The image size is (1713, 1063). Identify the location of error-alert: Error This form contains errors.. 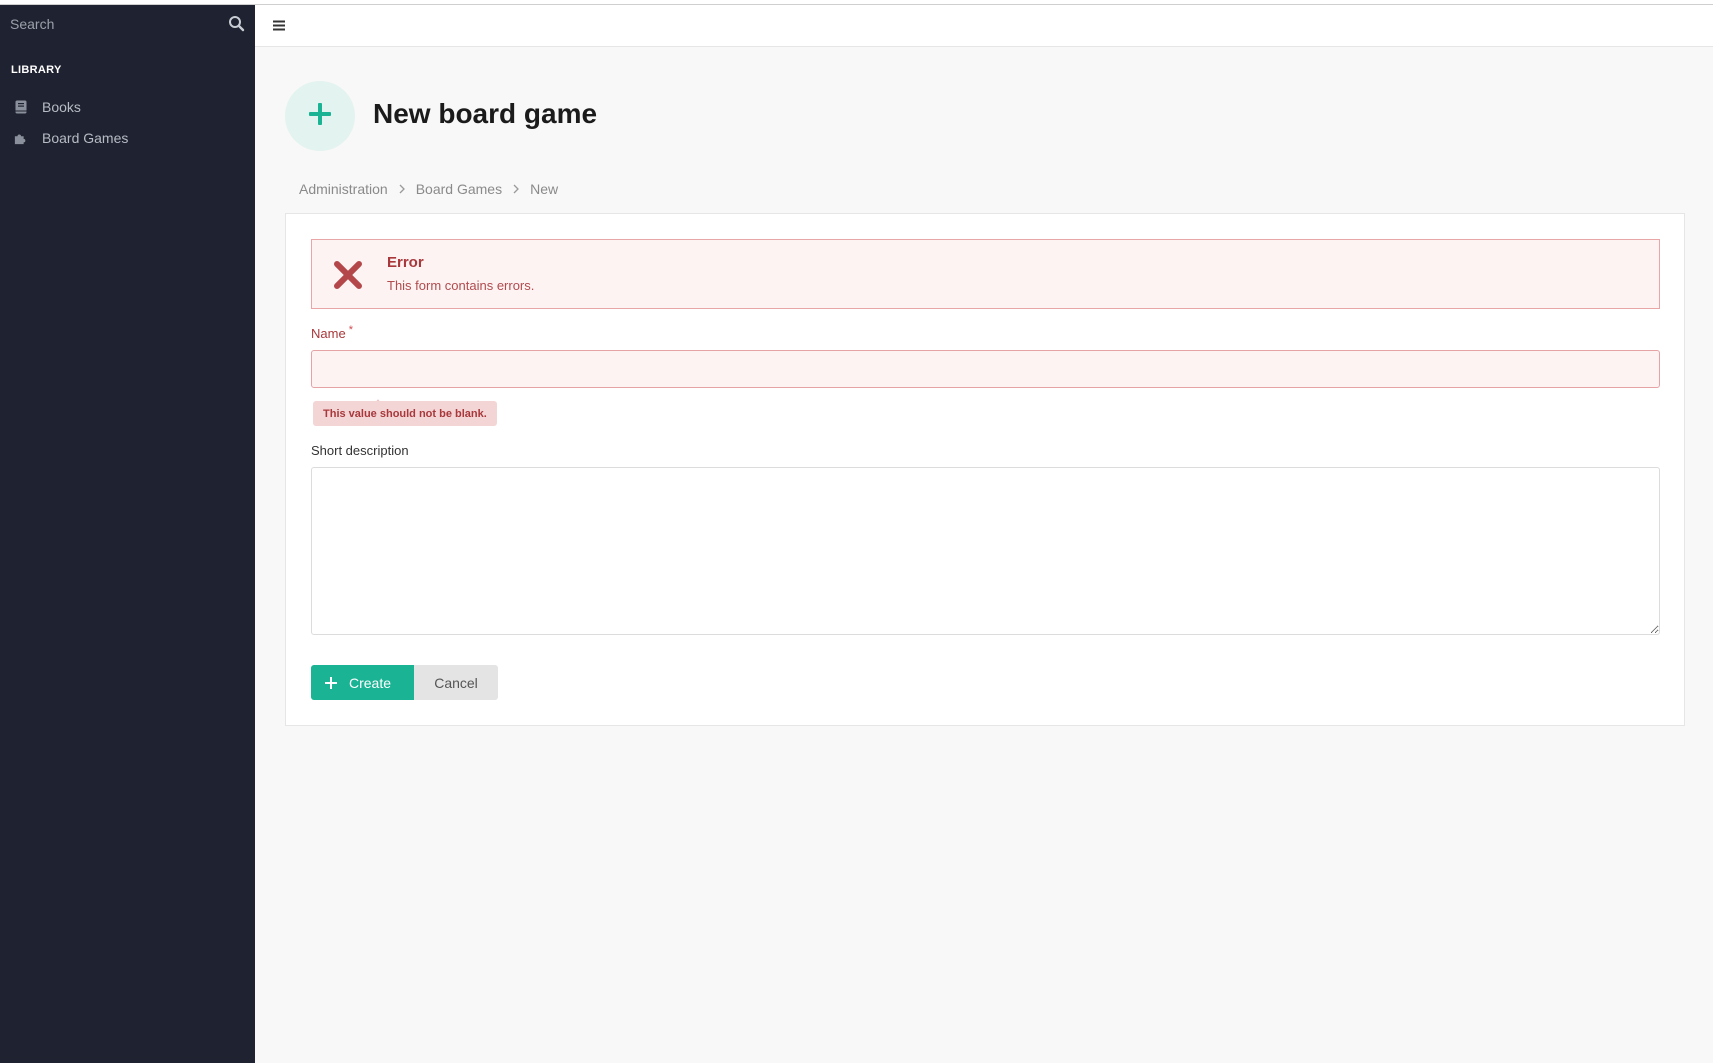
(985, 274).